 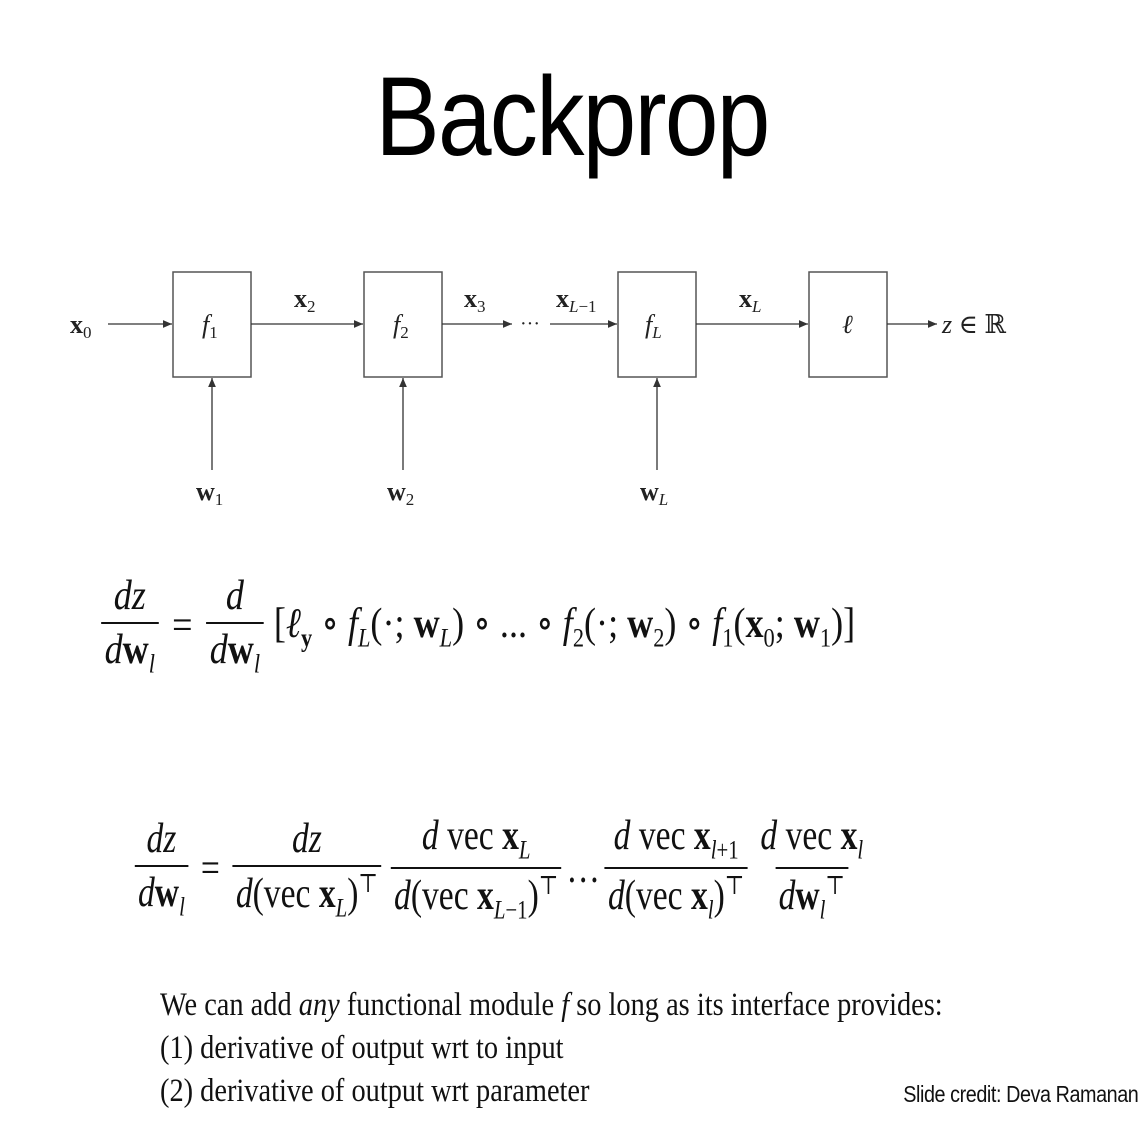 I want to click on eq2-term-1: dz d(vec xL)⊤, so click(x=307, y=869).